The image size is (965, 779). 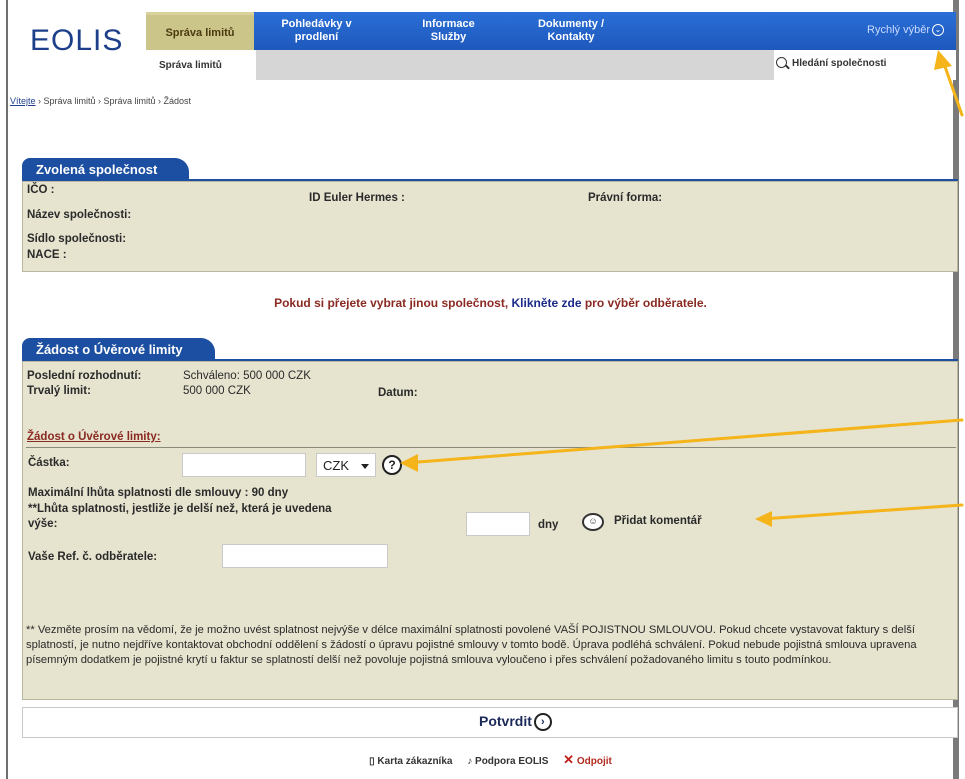 I want to click on add-comment-link: Přidat komentář, so click(x=658, y=521).